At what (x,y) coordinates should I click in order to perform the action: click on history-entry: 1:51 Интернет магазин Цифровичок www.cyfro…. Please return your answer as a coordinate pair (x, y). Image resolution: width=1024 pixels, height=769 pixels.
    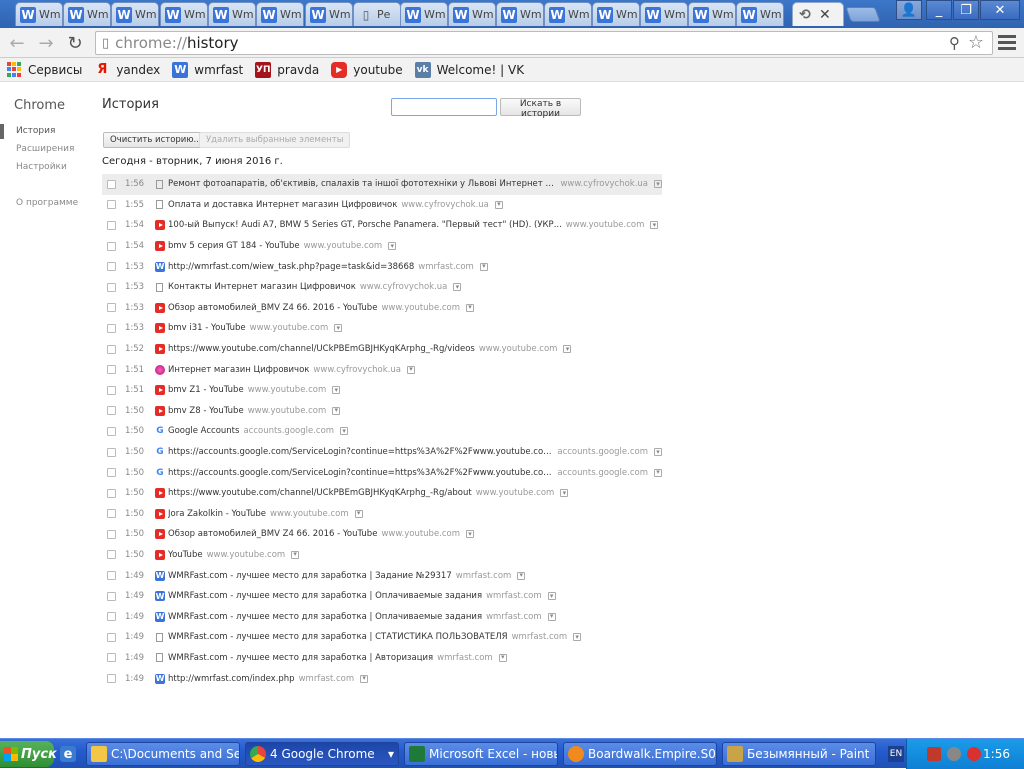
    Looking at the image, I should click on (382, 369).